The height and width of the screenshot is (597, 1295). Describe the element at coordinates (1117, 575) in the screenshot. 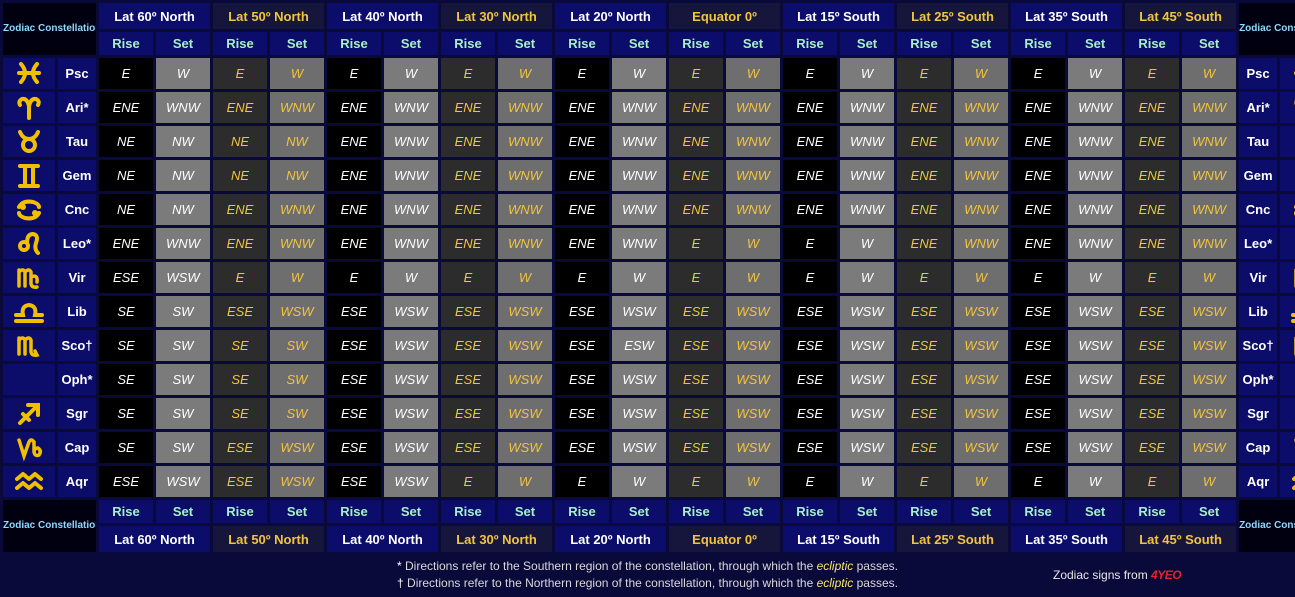

I see `credit: Zodiac signs from 4YEO` at that location.